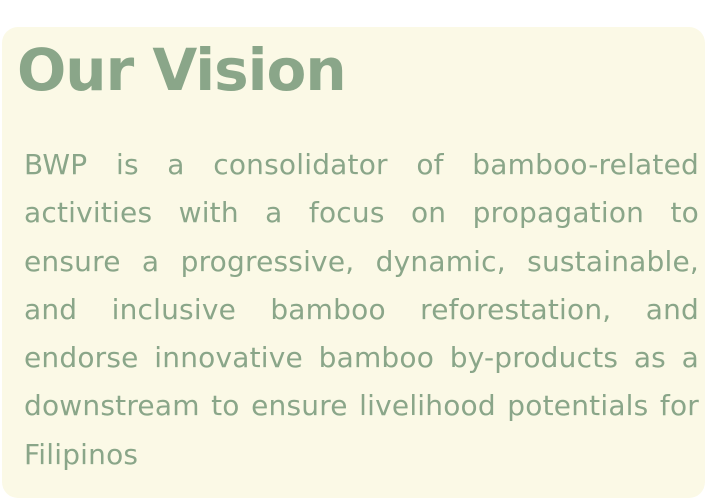  What do you see at coordinates (182, 70) in the screenshot?
I see `vision-title: Our Vision` at bounding box center [182, 70].